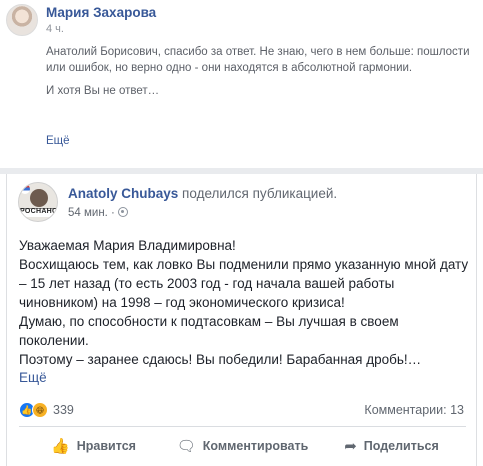 This screenshot has height=466, width=483. I want to click on flag-icon, so click(25, 189).